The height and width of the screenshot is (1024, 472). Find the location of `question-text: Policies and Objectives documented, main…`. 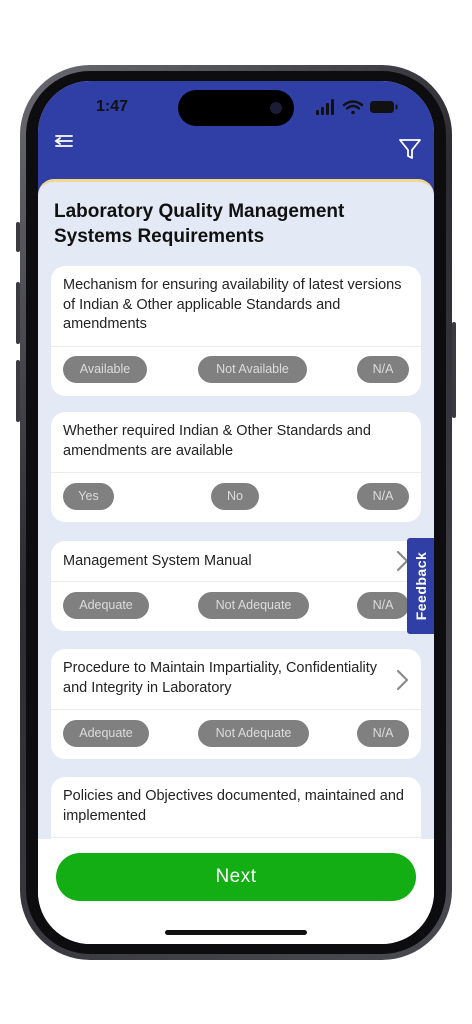

question-text: Policies and Objectives documented, main… is located at coordinates (233, 806).